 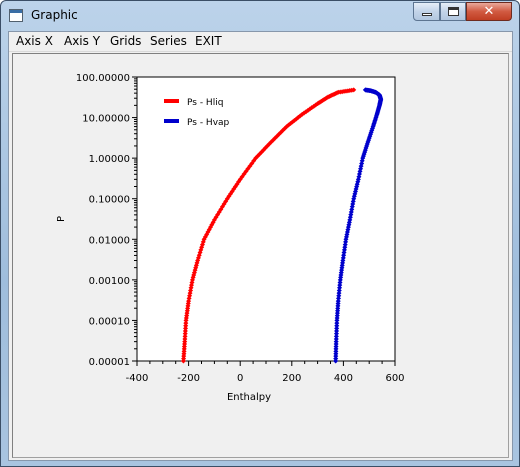 What do you see at coordinates (61, 219) in the screenshot?
I see `y-axis-label: P` at bounding box center [61, 219].